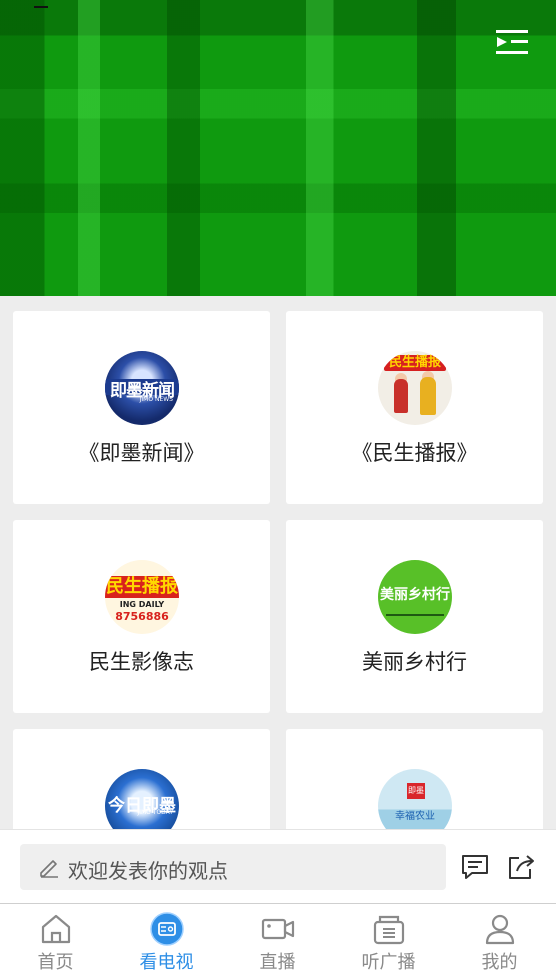  What do you see at coordinates (277, 962) in the screenshot?
I see `tab-label: 直播` at bounding box center [277, 962].